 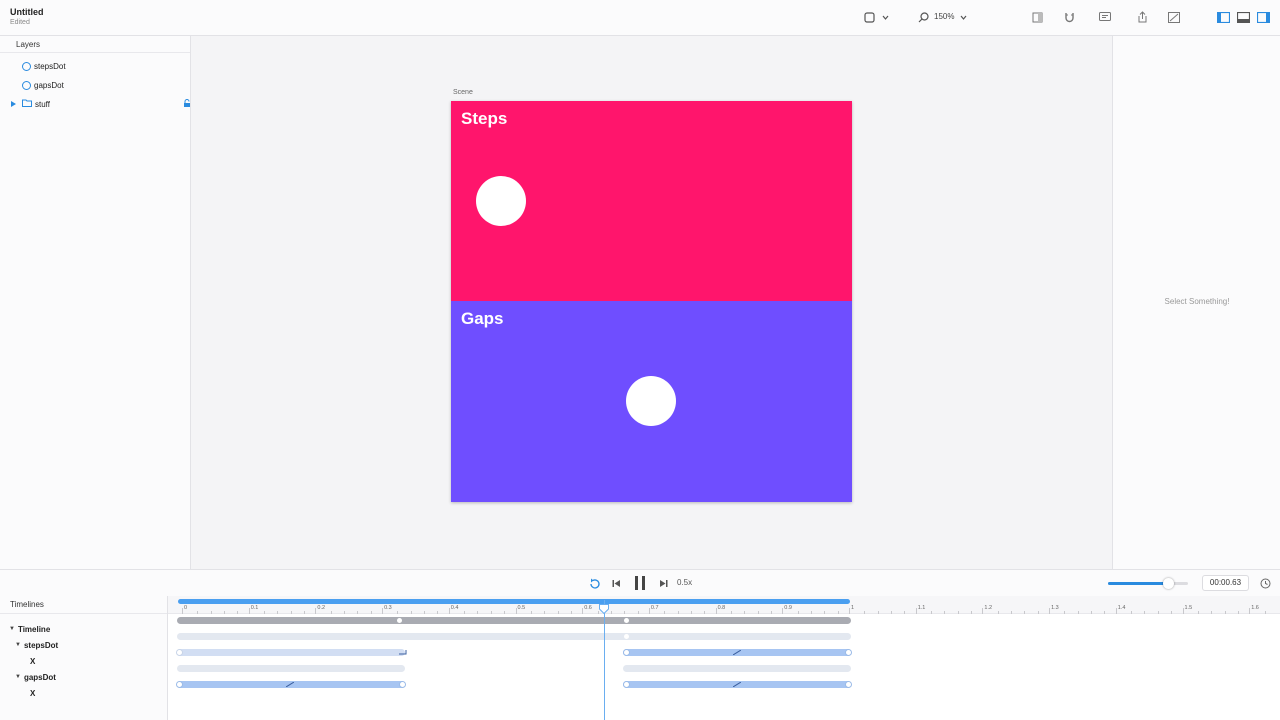 I want to click on timeline-tree-stepsdot: ▼ stepsDot, so click(x=36, y=645).